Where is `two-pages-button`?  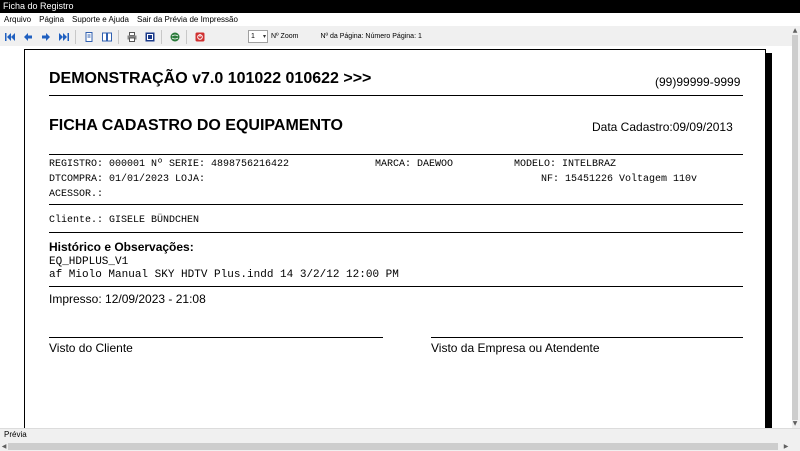 two-pages-button is located at coordinates (107, 37).